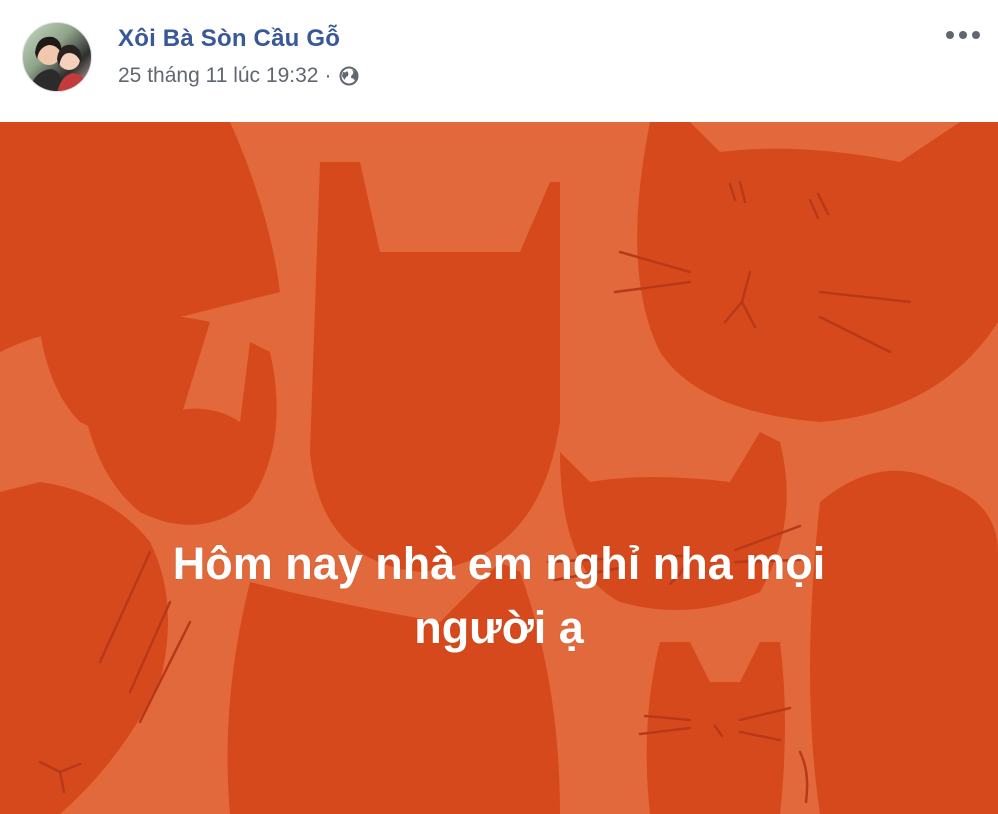 The image size is (998, 814). I want to click on more-options-icon, so click(963, 35).